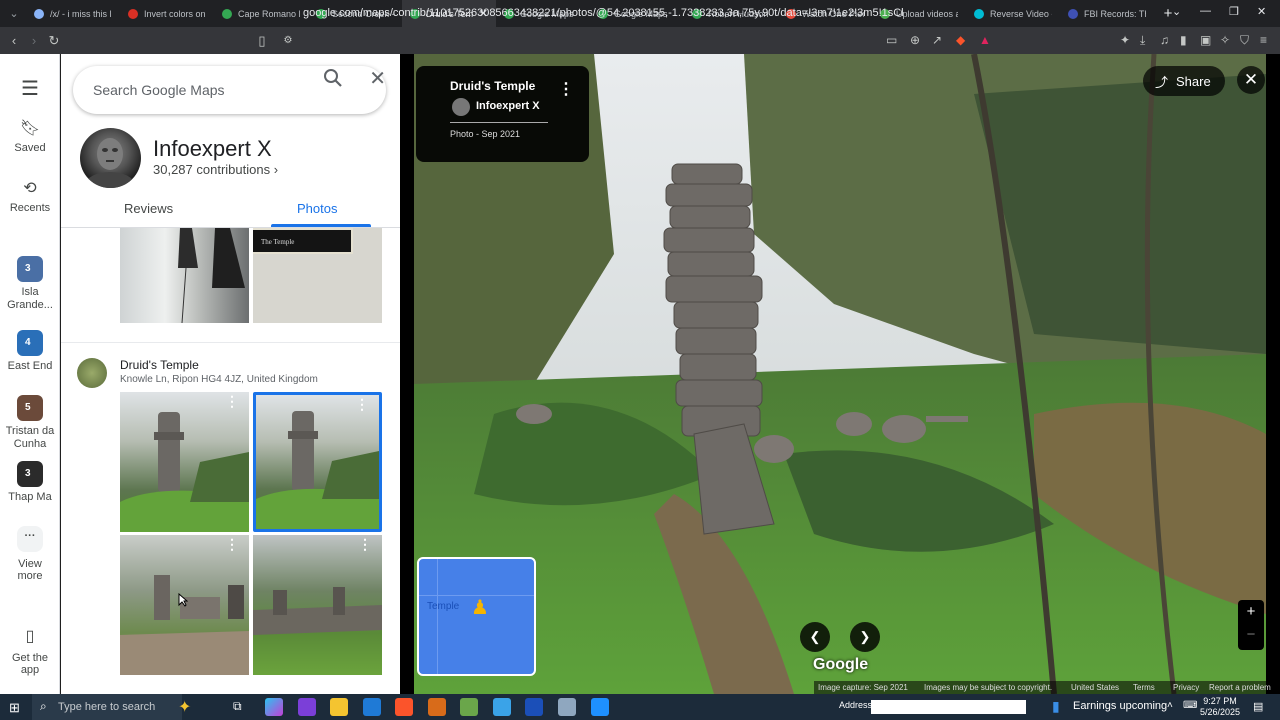  I want to click on photo-thumbnail, so click(184, 275).